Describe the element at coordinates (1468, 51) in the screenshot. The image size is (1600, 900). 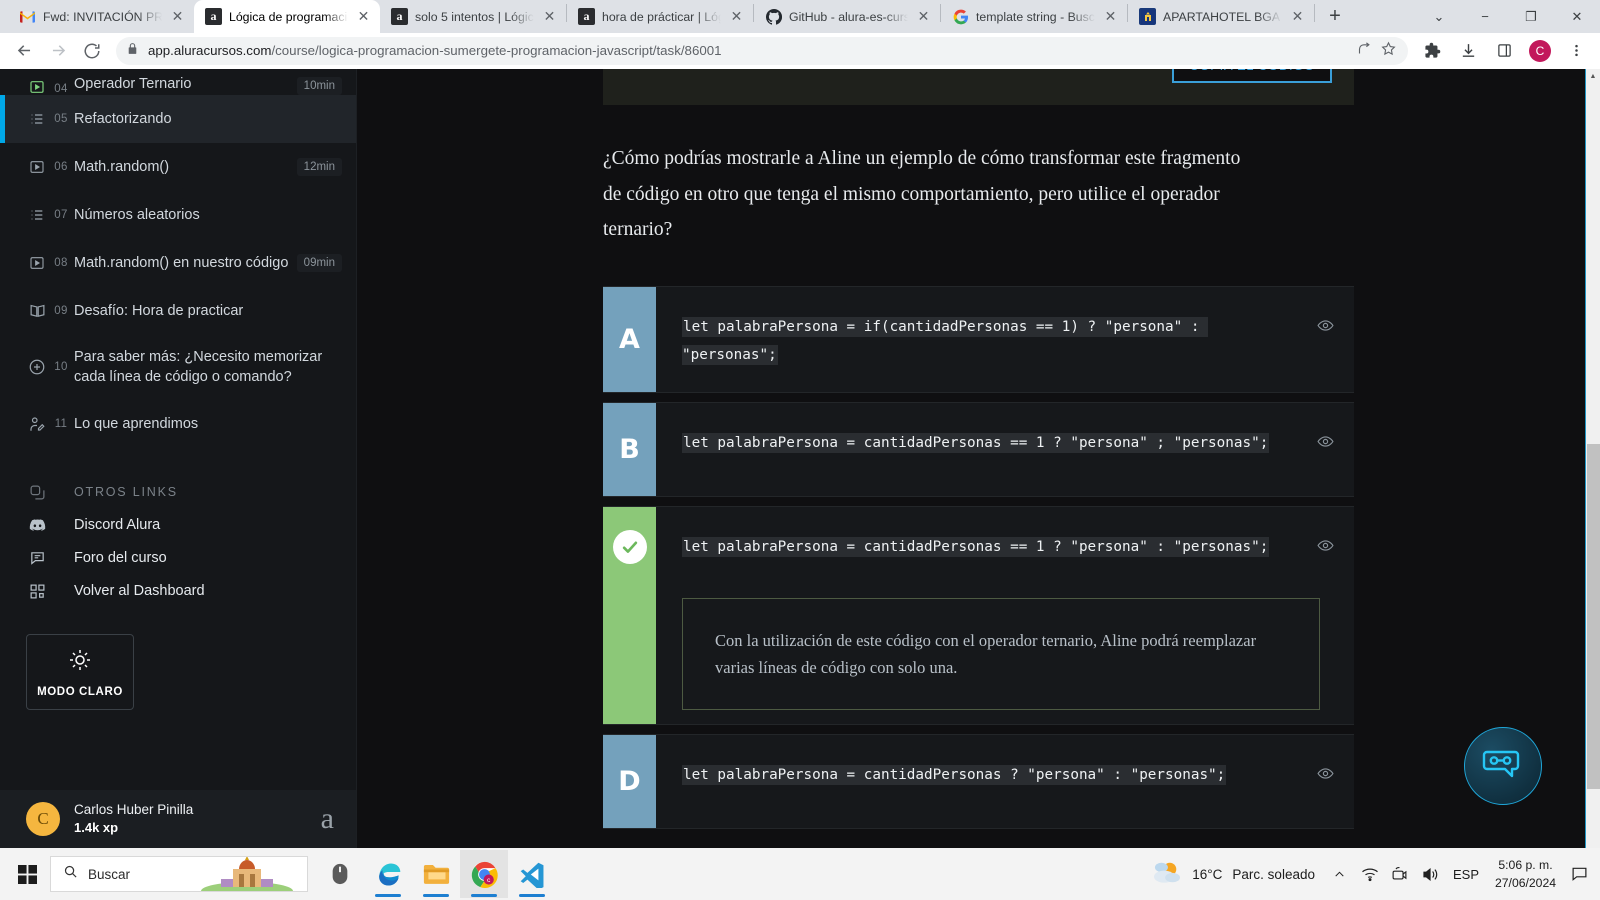
I see `download-icon` at that location.